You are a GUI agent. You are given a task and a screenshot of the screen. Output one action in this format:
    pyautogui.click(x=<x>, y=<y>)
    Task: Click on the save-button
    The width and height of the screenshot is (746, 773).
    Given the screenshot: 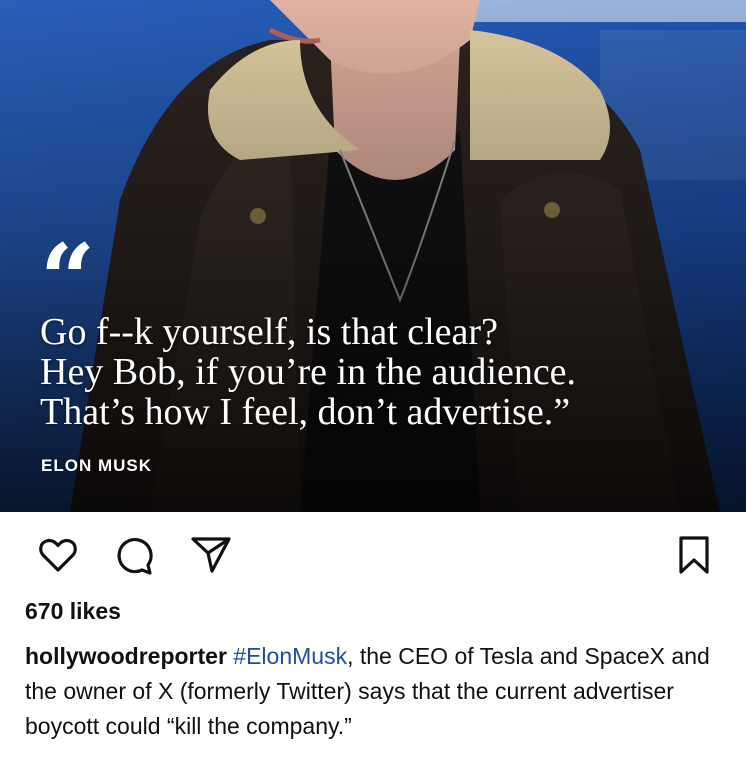 What is the action you would take?
    pyautogui.click(x=694, y=557)
    